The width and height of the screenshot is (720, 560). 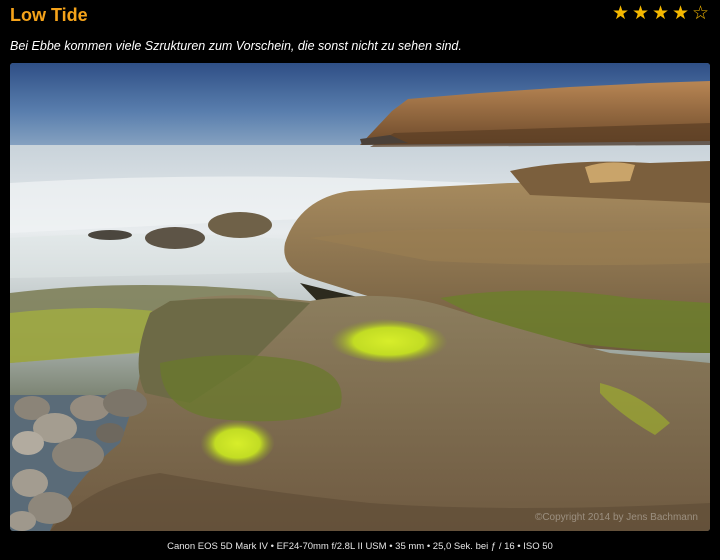 I want to click on star-rating: ★ ★ ★ ★ ☆, so click(x=660, y=13).